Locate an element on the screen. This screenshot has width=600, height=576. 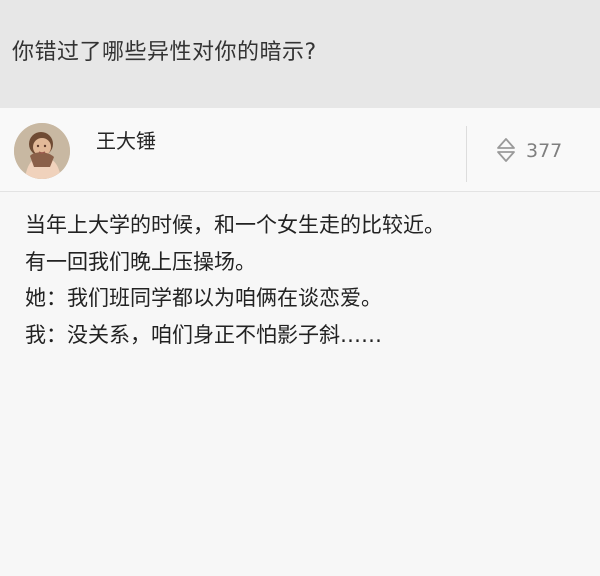
answer-author-bar: 王大锤 377 is located at coordinates (300, 150).